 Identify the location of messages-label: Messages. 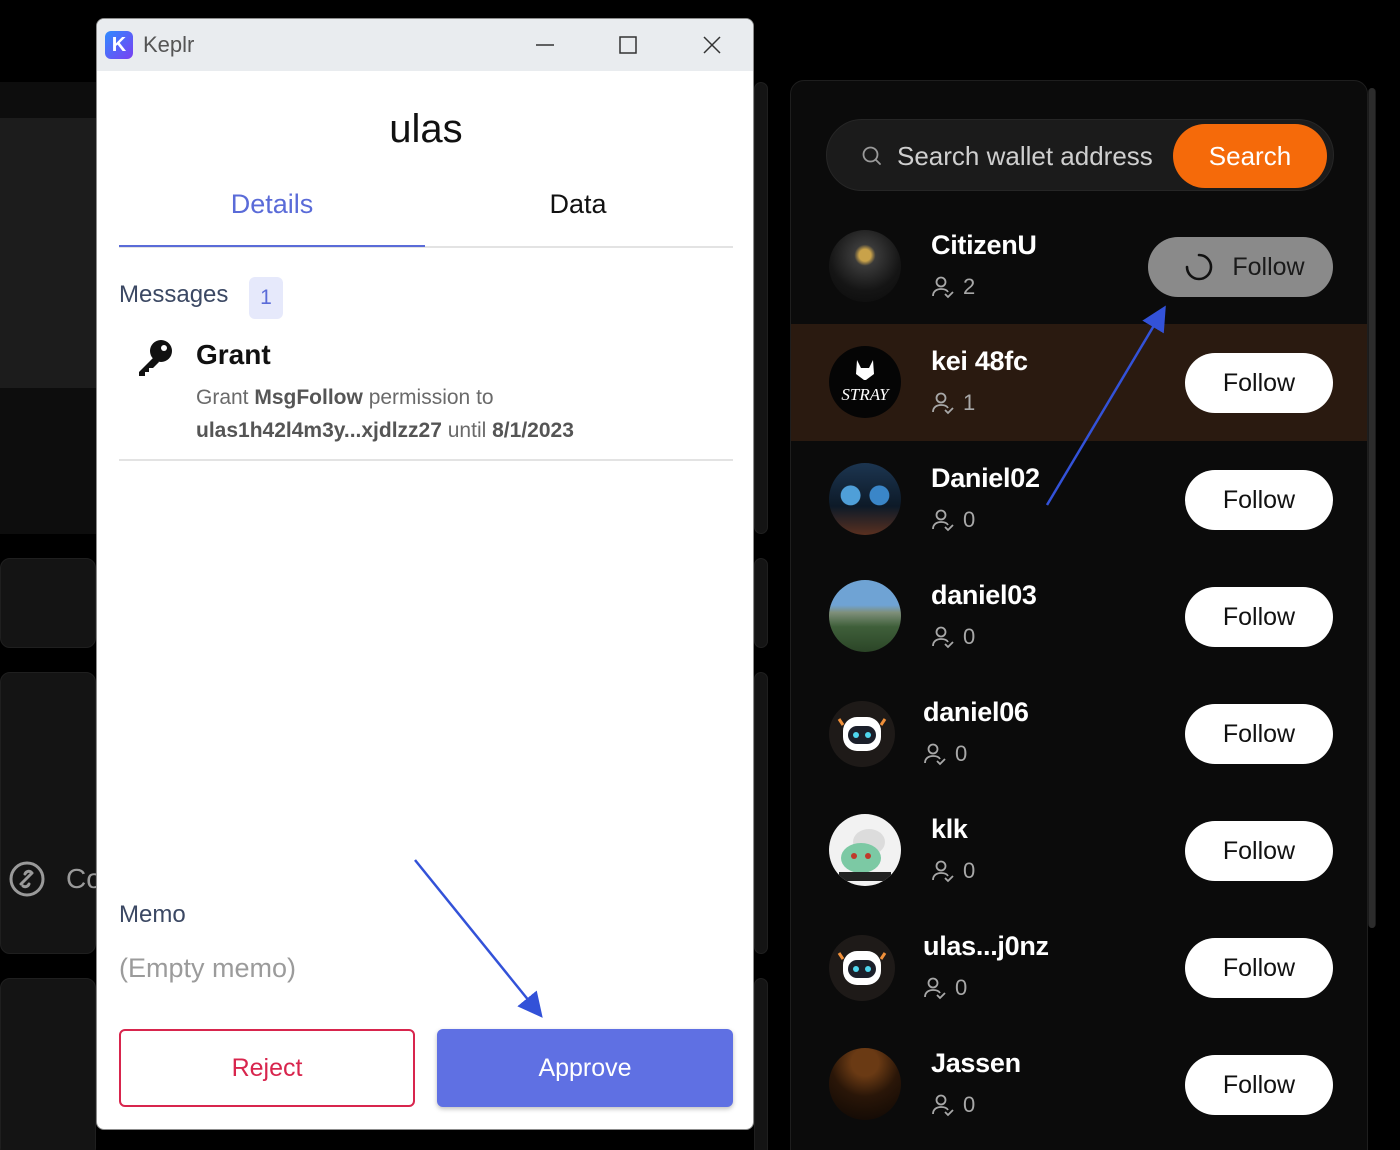
(174, 294).